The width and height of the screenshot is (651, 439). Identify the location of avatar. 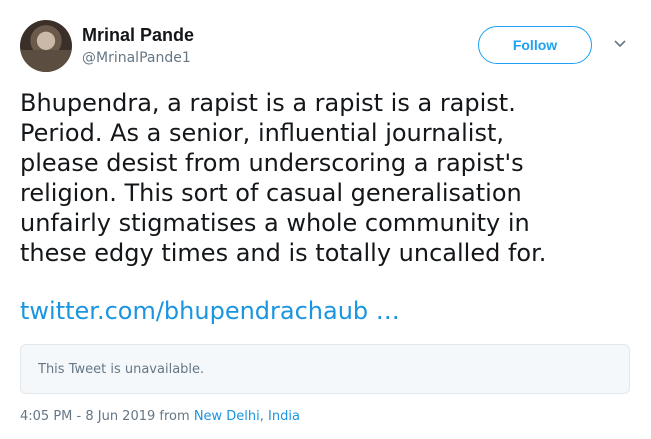
(46, 46).